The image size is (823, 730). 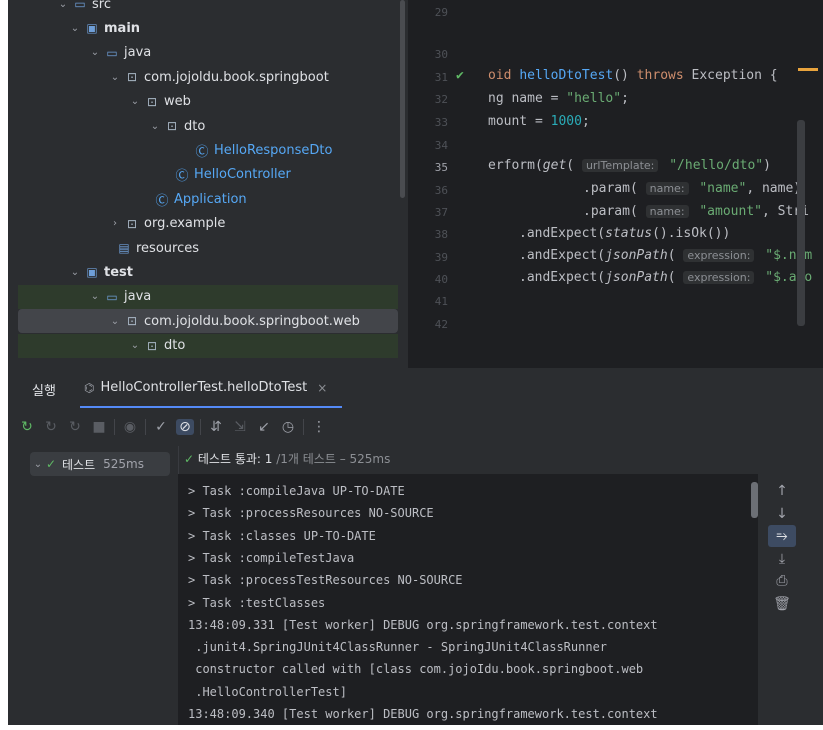 I want to click on line-number: 42, so click(x=441, y=324).